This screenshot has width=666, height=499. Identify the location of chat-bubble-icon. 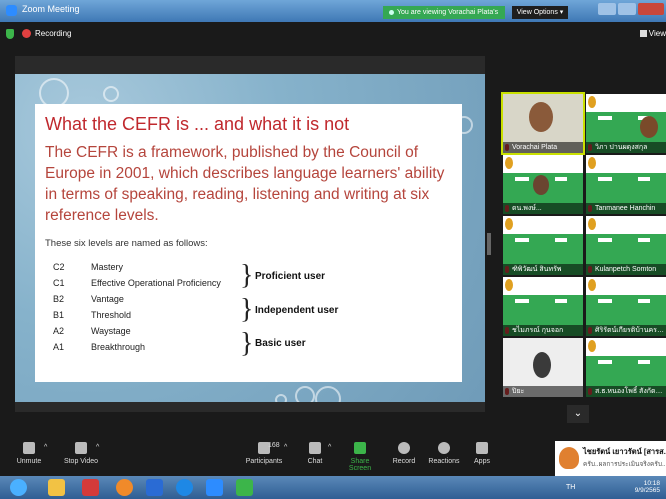
(315, 448).